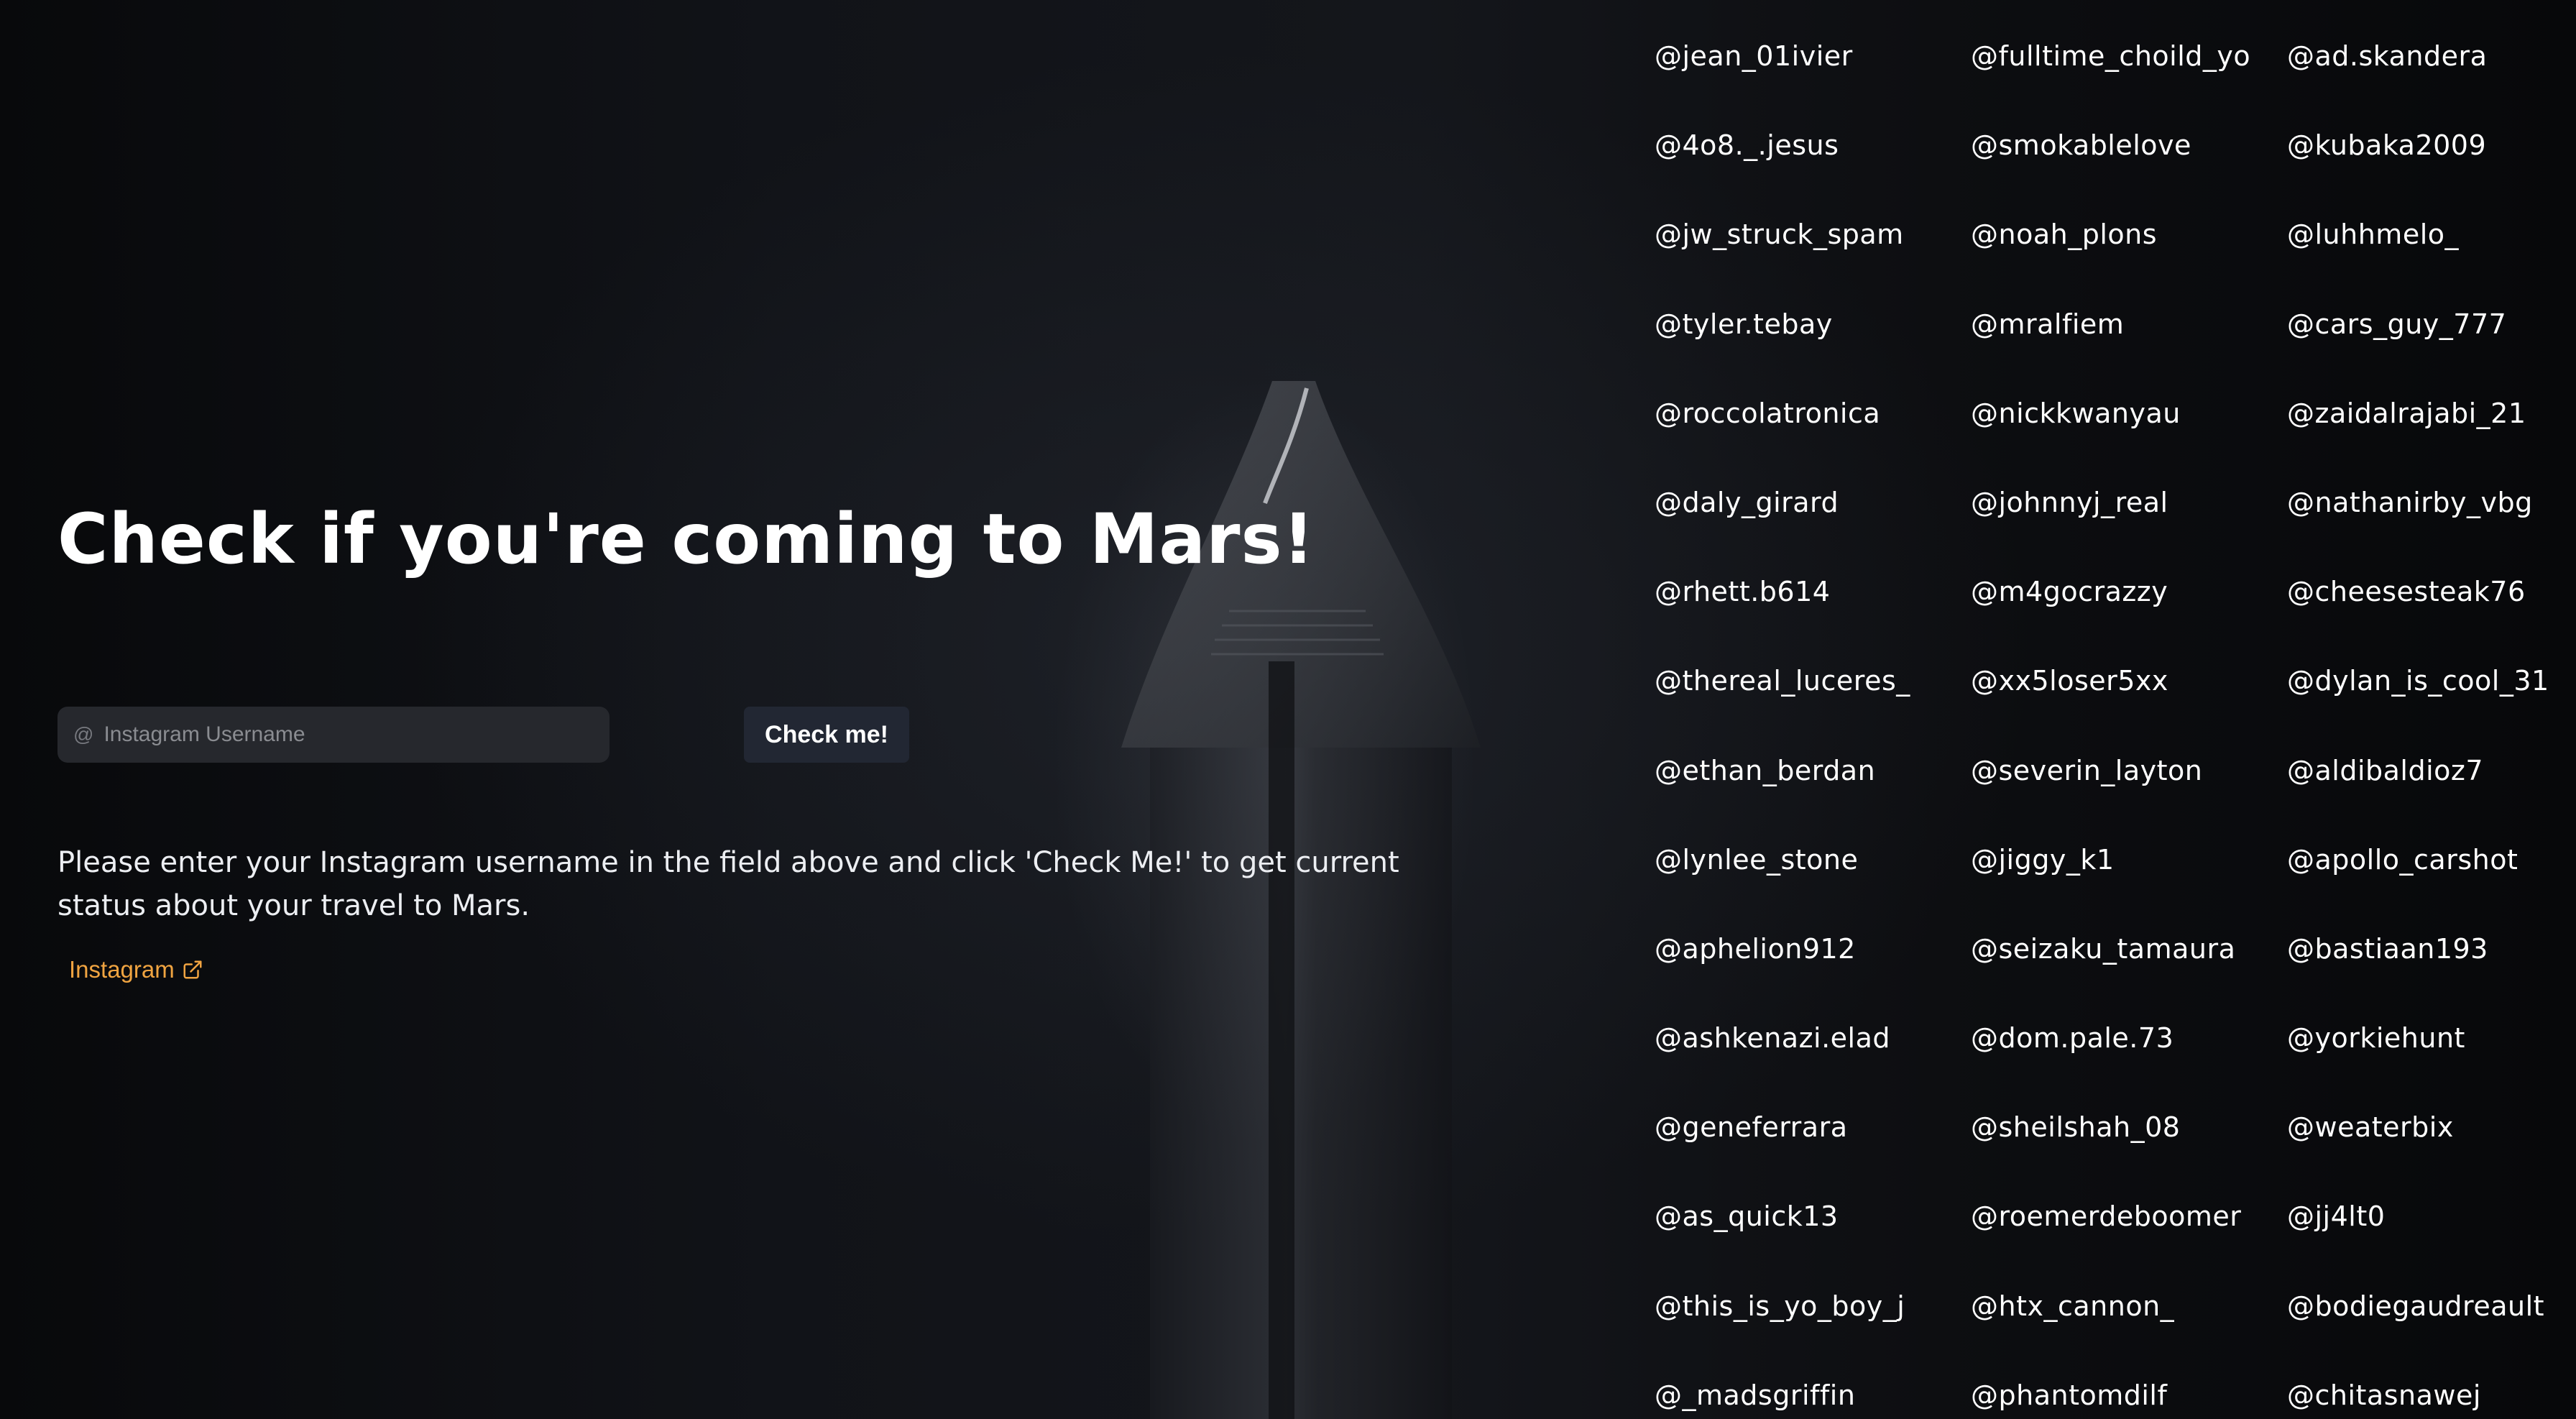 The height and width of the screenshot is (1419, 2576). What do you see at coordinates (1754, 56) in the screenshot?
I see `username-item: @jean_01ivier` at bounding box center [1754, 56].